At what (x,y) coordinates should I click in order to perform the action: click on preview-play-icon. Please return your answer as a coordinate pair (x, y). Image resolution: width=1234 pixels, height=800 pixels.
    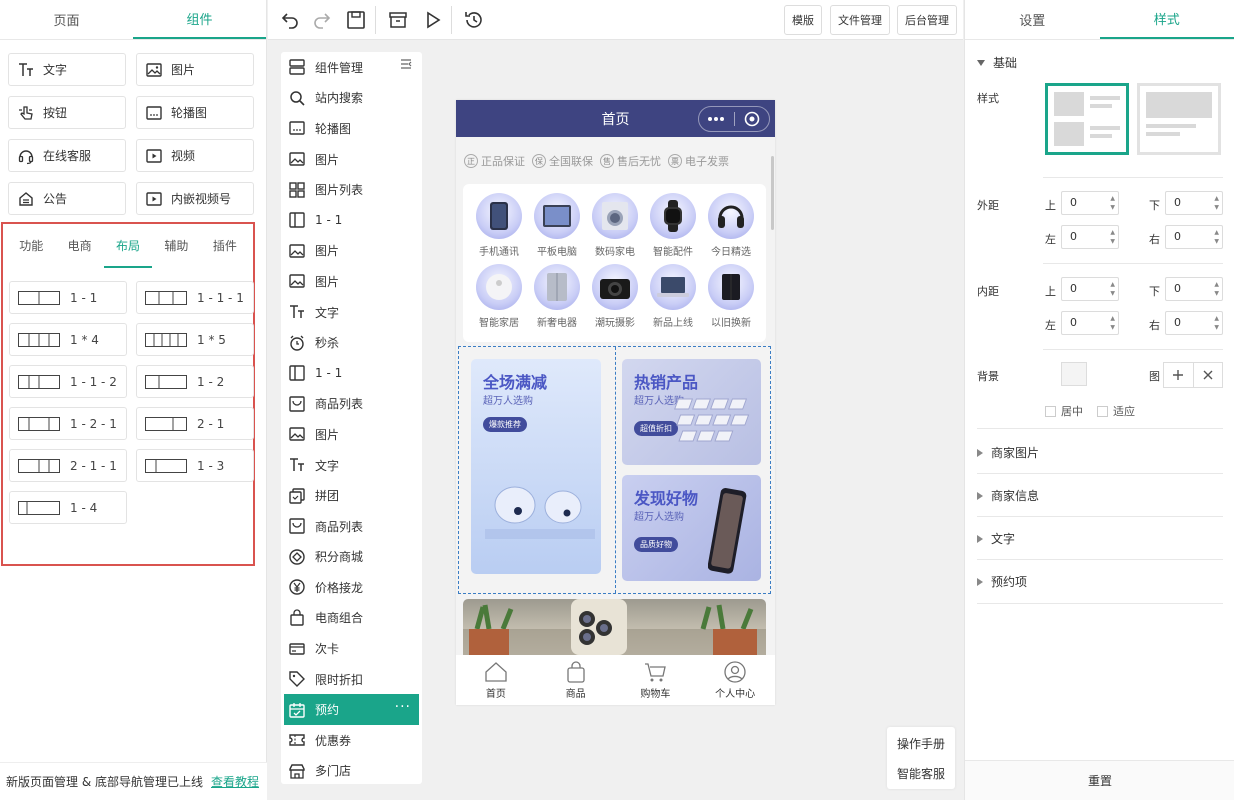
    Looking at the image, I should click on (432, 20).